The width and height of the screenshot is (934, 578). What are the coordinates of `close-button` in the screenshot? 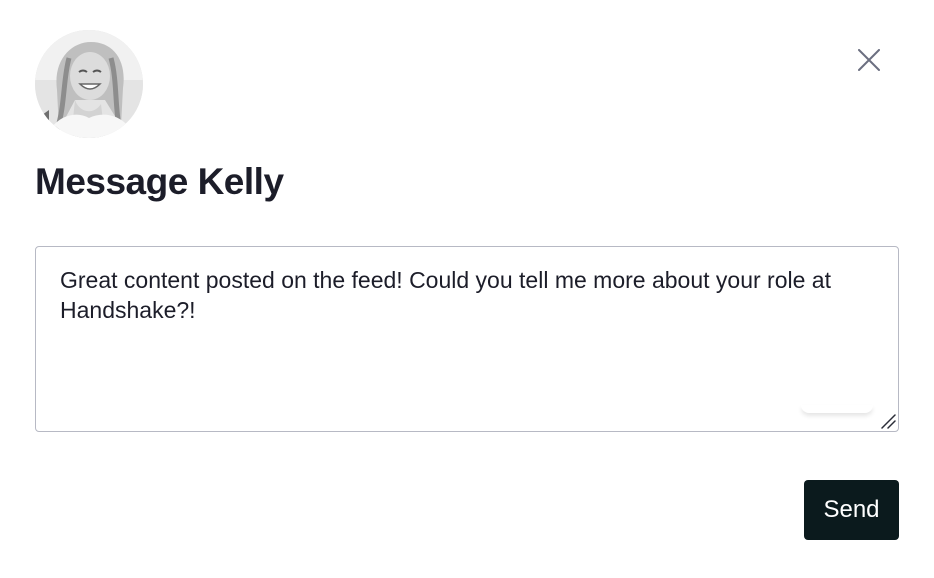 It's located at (869, 60).